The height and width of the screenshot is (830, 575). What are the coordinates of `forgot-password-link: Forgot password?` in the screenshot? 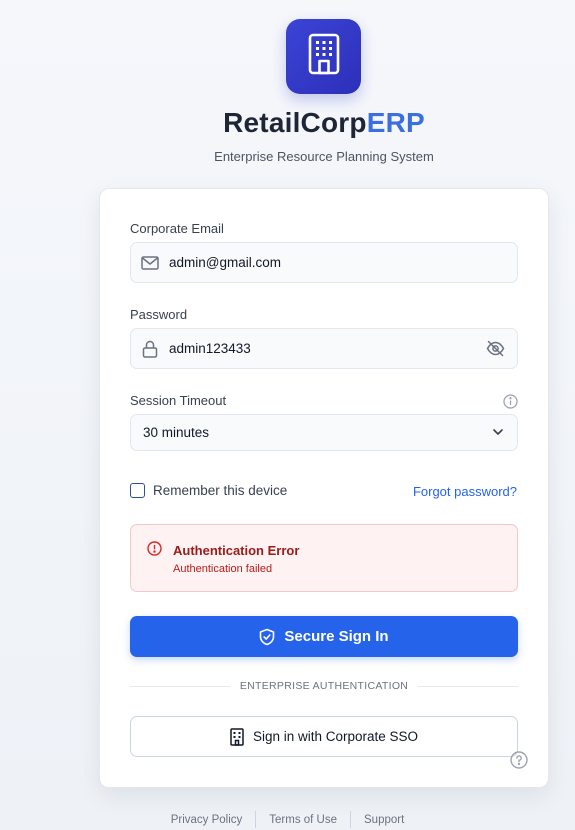 It's located at (465, 491).